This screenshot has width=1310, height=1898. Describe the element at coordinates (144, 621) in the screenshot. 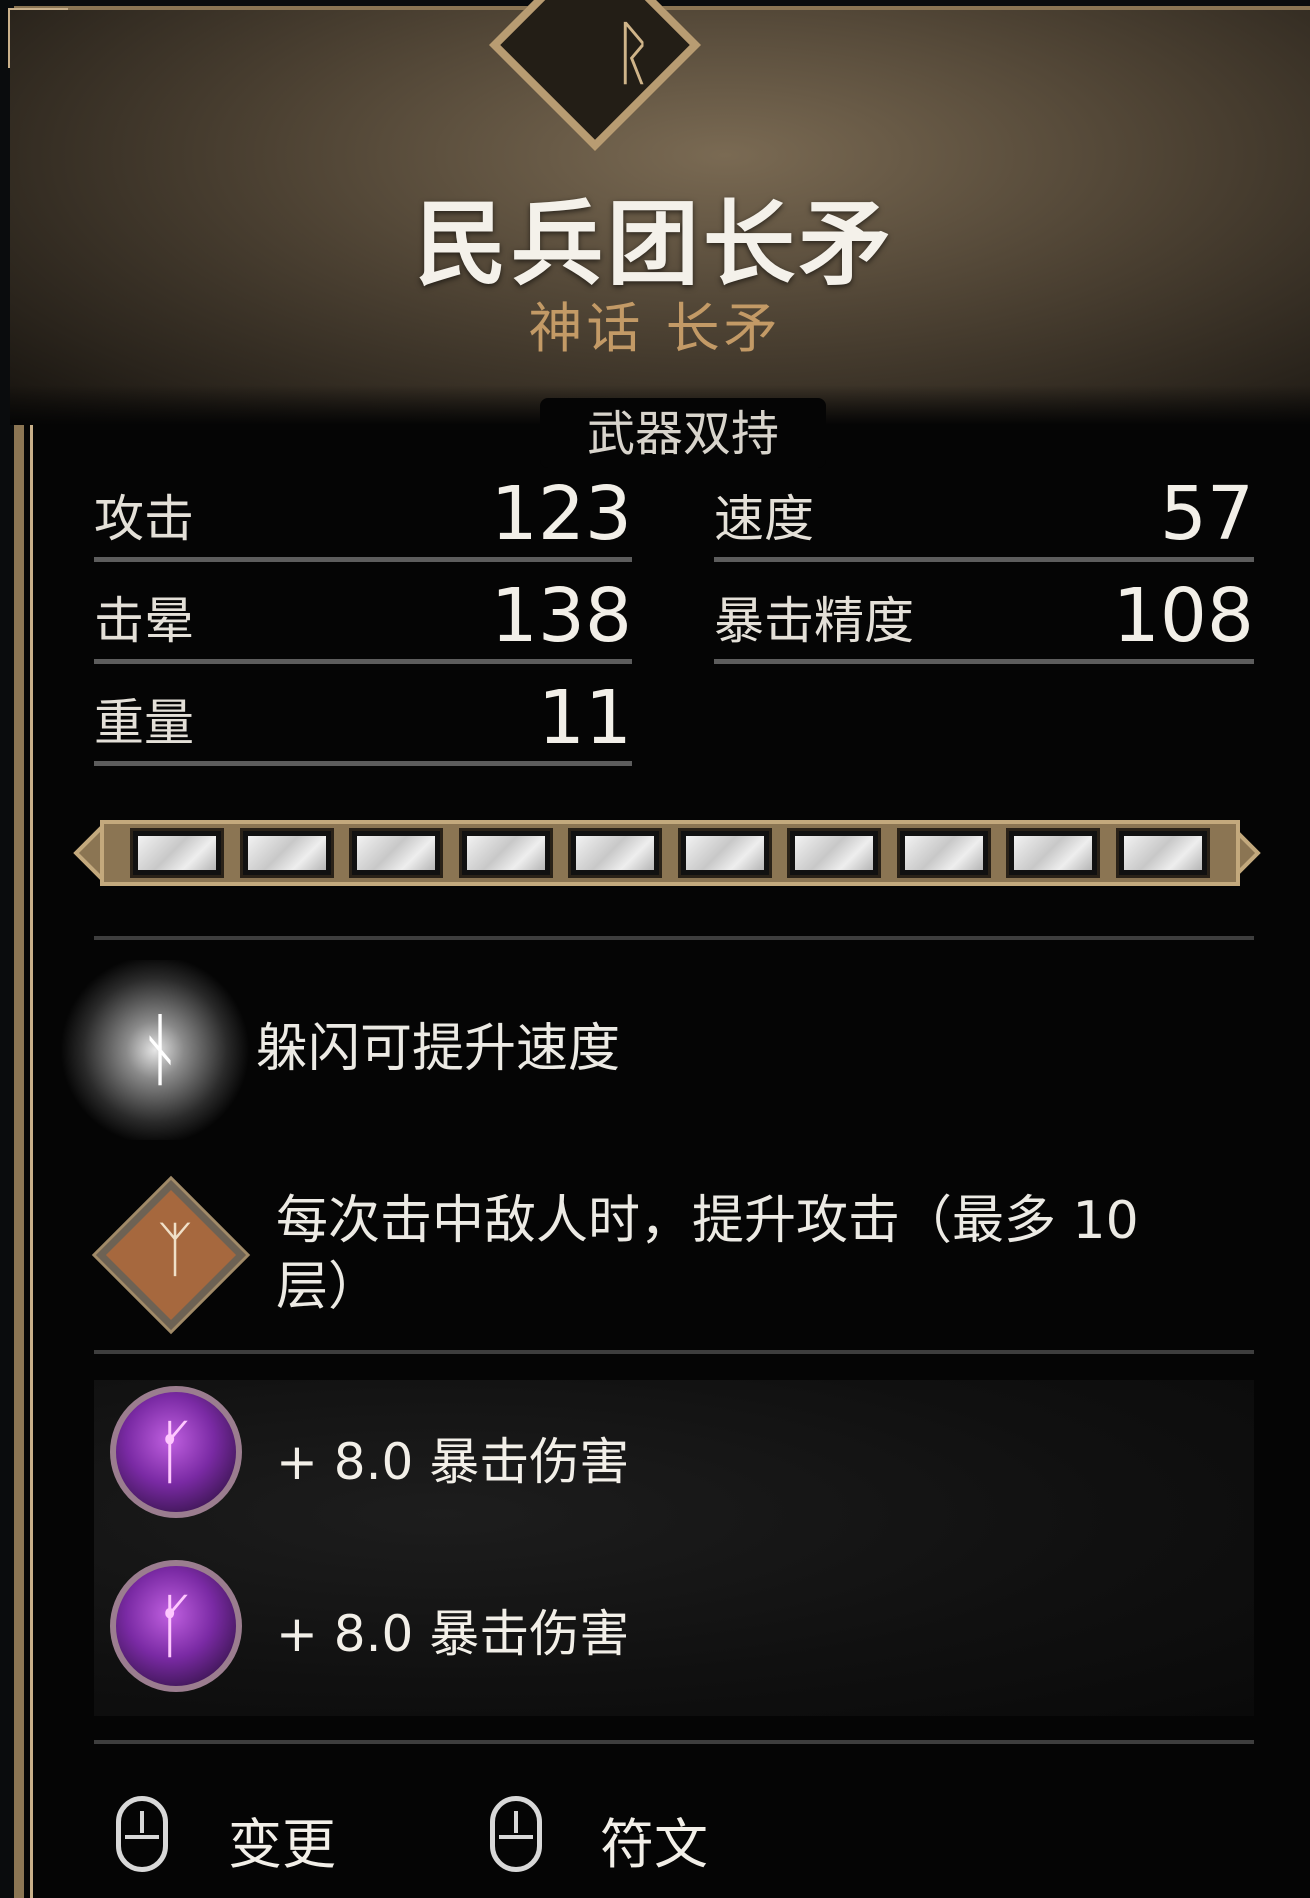

I see `stat-label: 击晕` at that location.